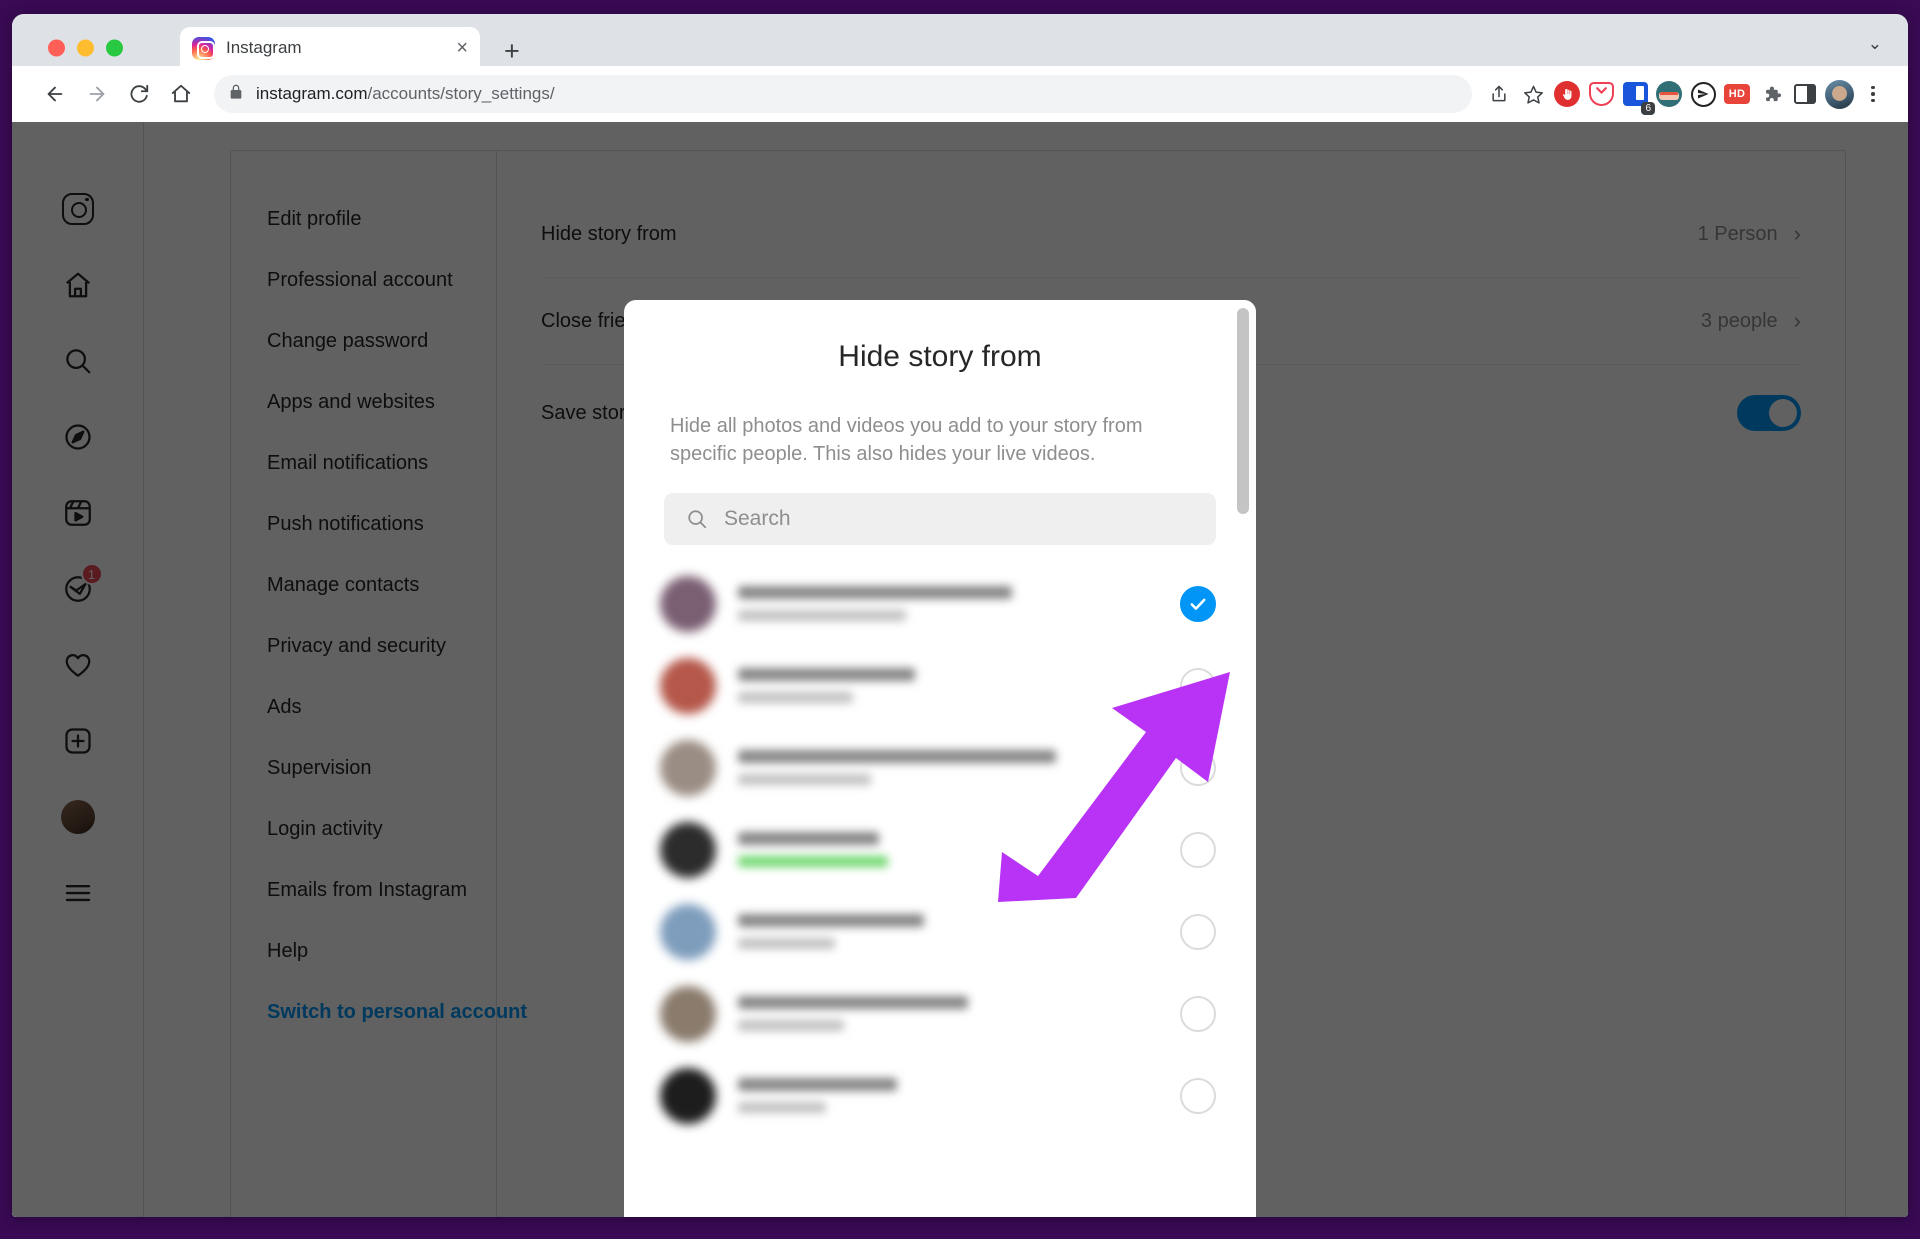 The image size is (1920, 1239). What do you see at coordinates (139, 94) in the screenshot?
I see `reload-icon` at bounding box center [139, 94].